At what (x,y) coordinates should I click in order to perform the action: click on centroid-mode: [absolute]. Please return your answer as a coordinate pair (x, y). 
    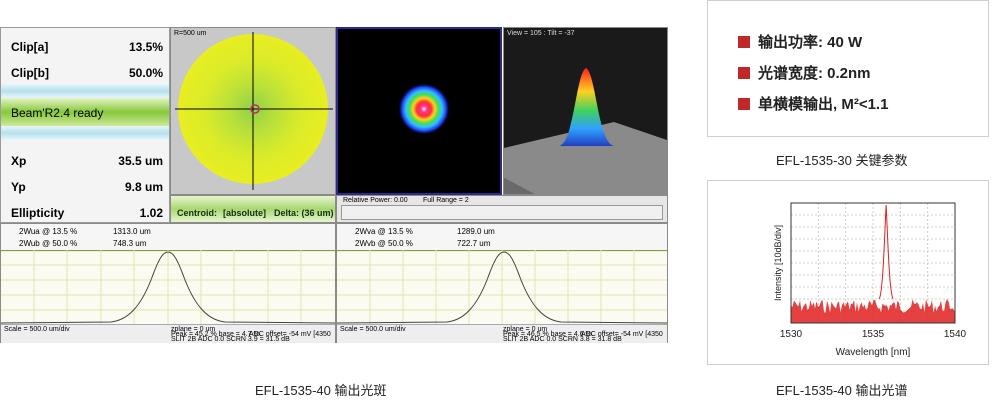
    Looking at the image, I should click on (245, 213).